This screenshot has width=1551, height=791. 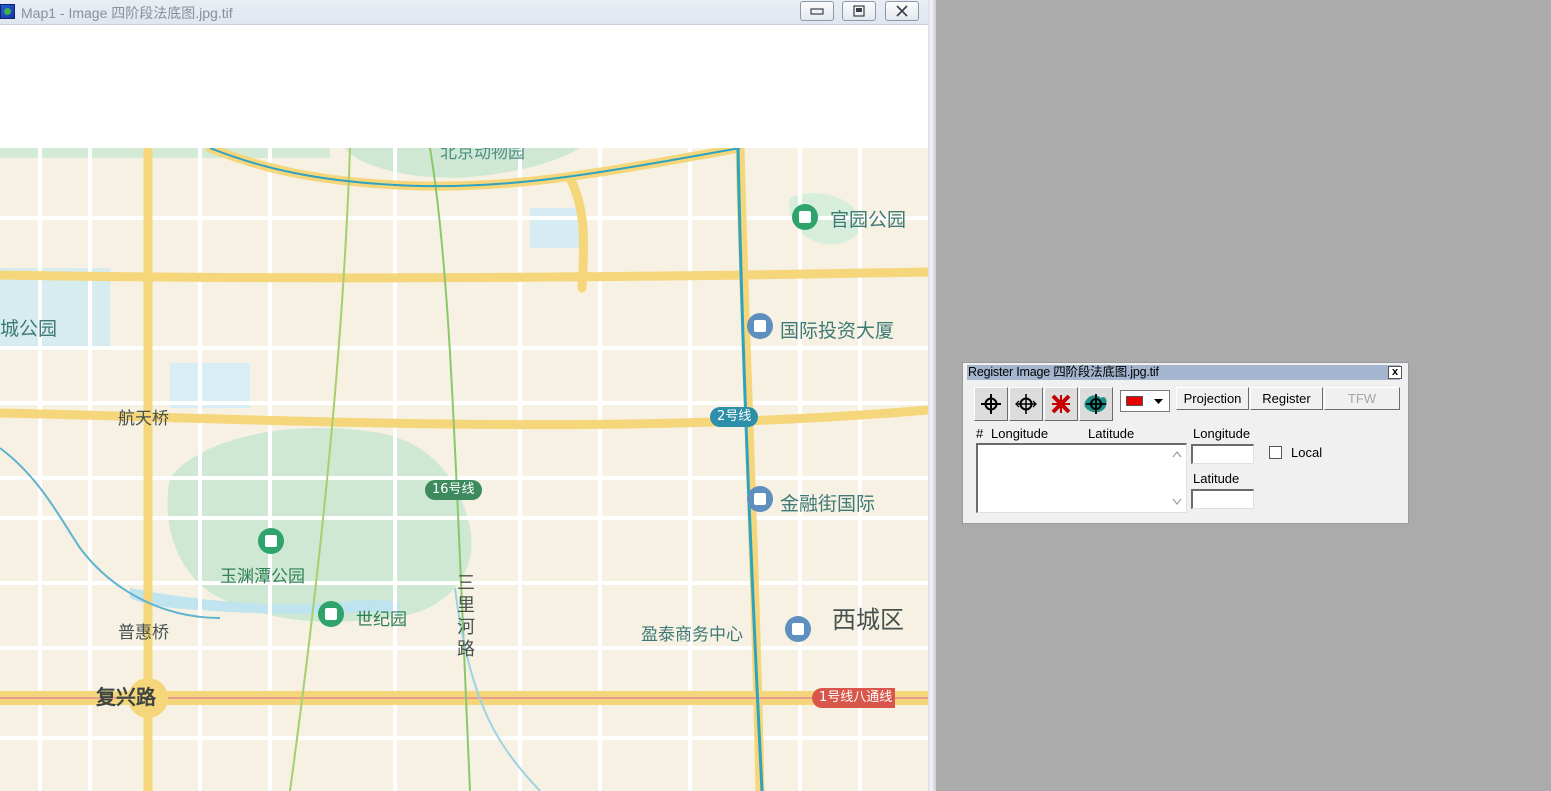 I want to click on zoo-label-partial: 北京动物园, so click(x=482, y=155).